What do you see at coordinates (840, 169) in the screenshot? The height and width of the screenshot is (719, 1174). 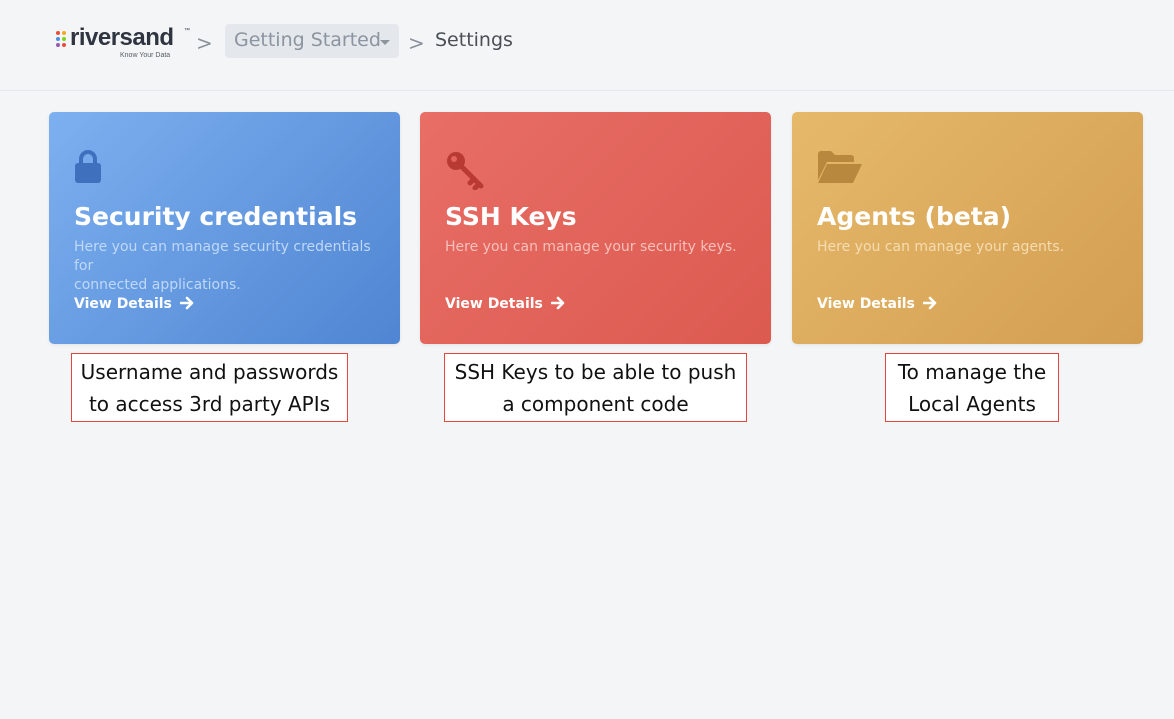 I see `folder-open-icon` at bounding box center [840, 169].